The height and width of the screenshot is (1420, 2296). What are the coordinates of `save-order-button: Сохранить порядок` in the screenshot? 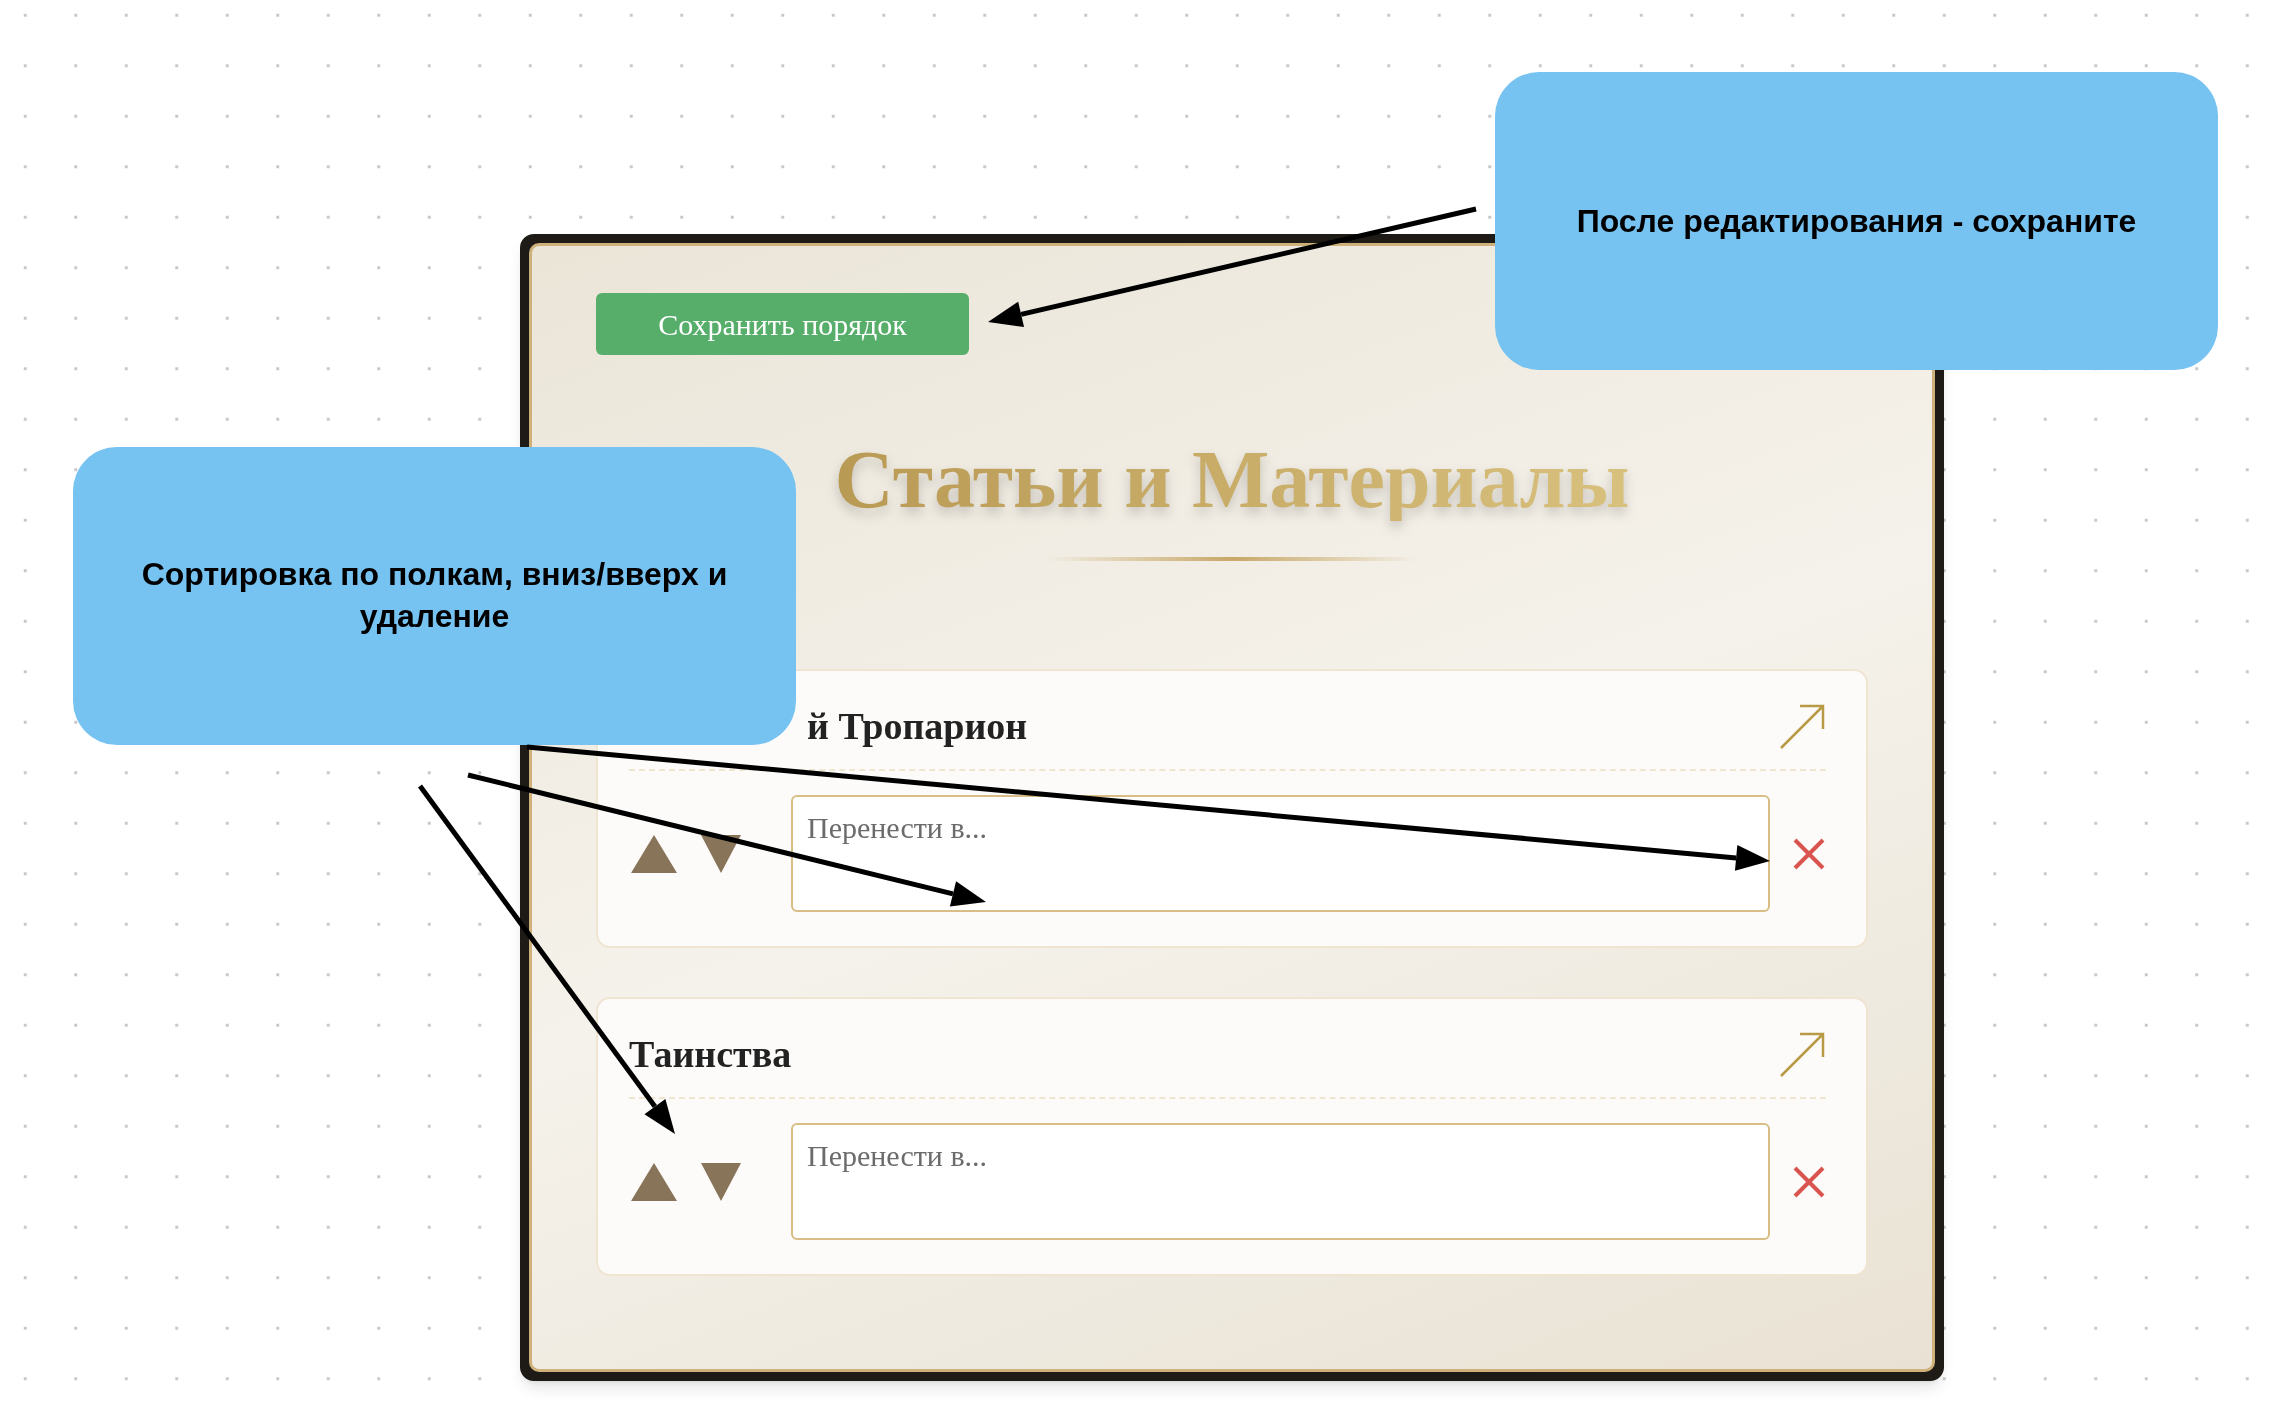 It's located at (782, 324).